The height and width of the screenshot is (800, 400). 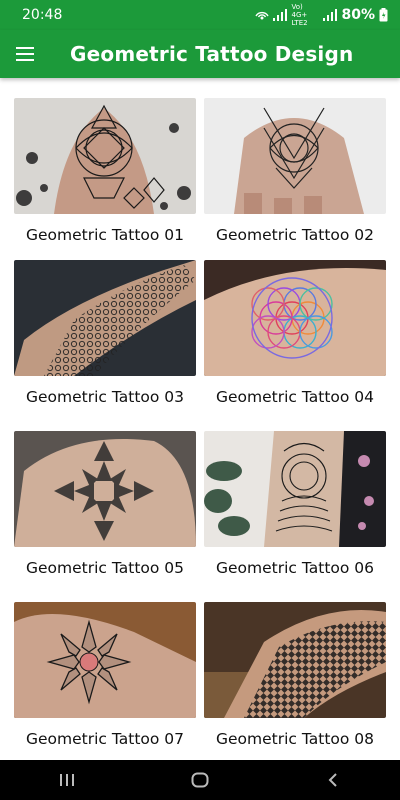 I want to click on hotspot-icon, so click(x=262, y=15).